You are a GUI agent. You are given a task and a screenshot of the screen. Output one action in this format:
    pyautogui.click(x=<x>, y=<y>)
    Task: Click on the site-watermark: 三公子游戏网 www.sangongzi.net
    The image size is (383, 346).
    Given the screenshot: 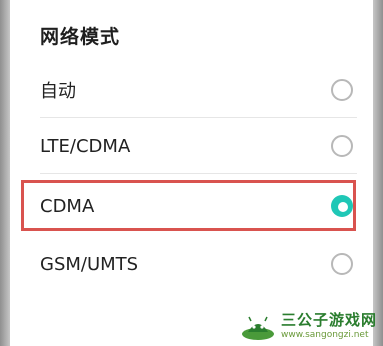 What is the action you would take?
    pyautogui.click(x=309, y=326)
    